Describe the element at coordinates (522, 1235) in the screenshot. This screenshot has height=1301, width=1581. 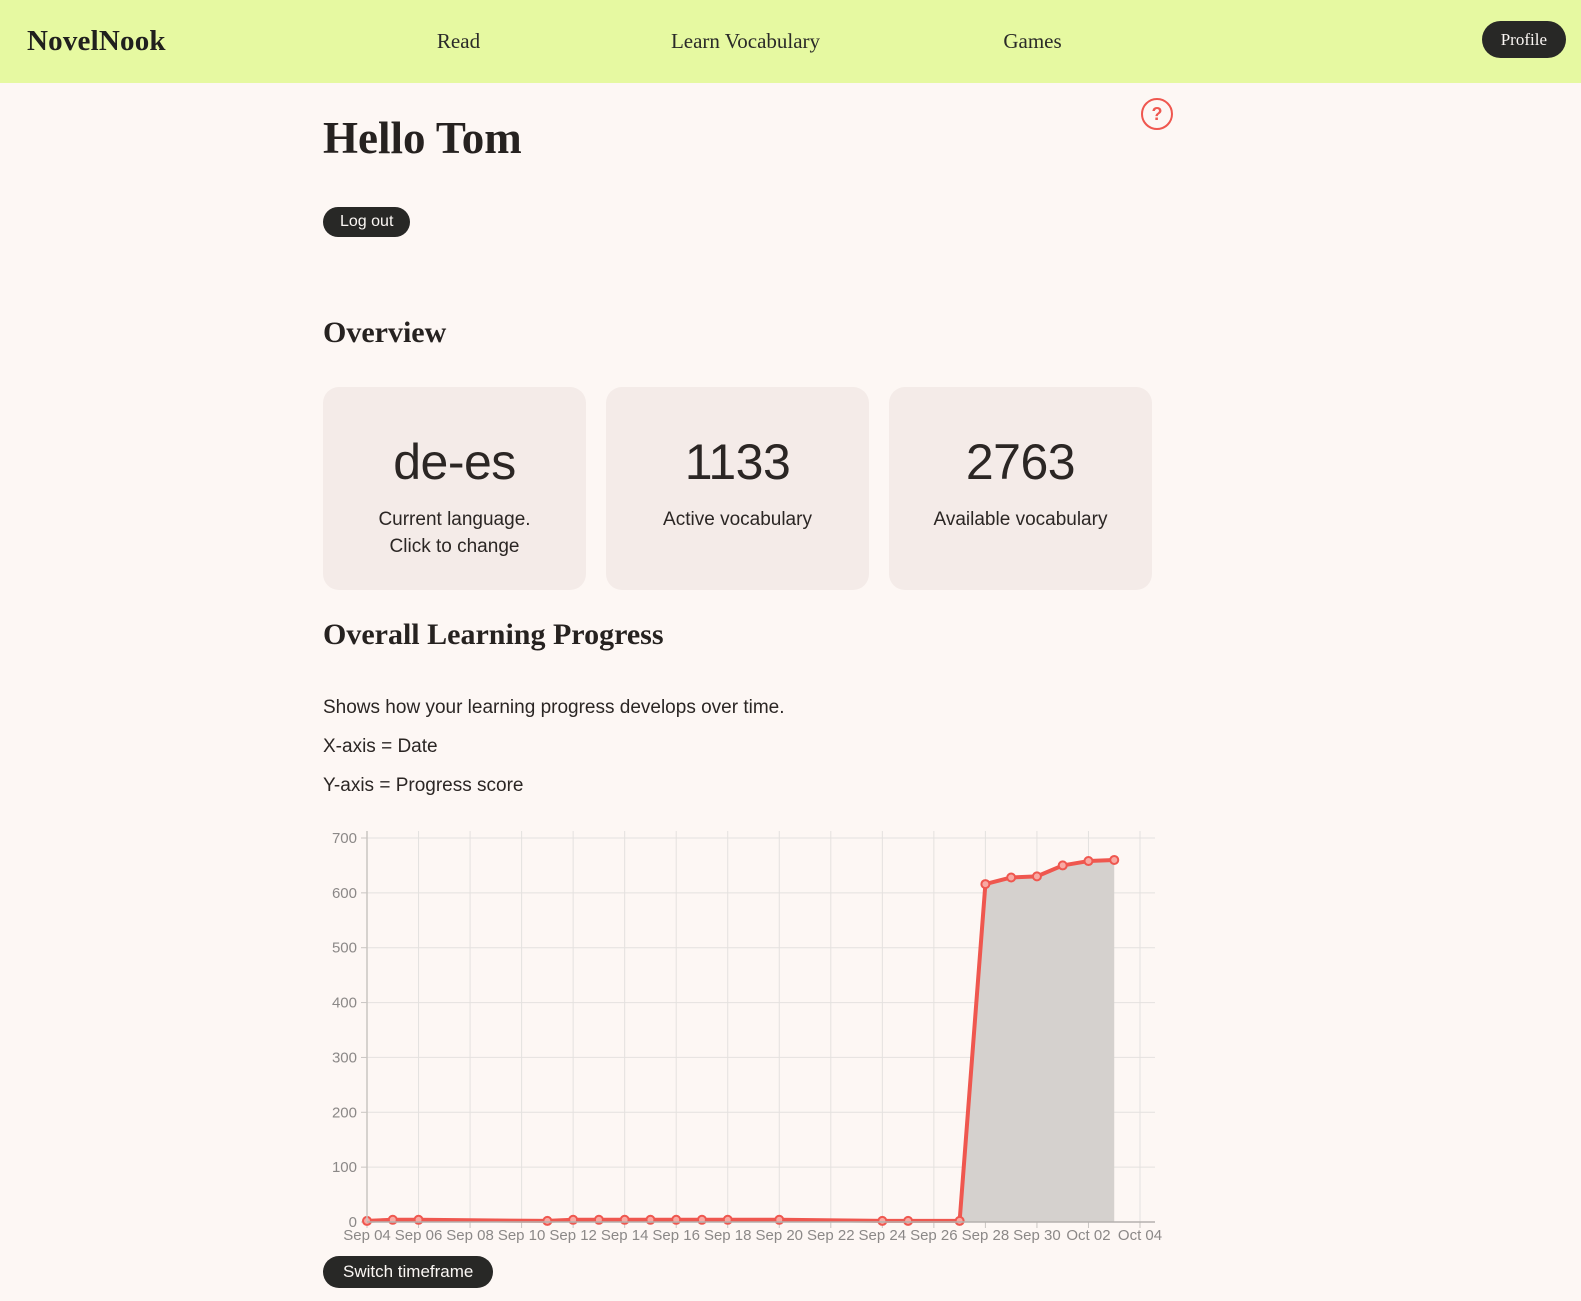
I see `svg-text: Sep 10` at that location.